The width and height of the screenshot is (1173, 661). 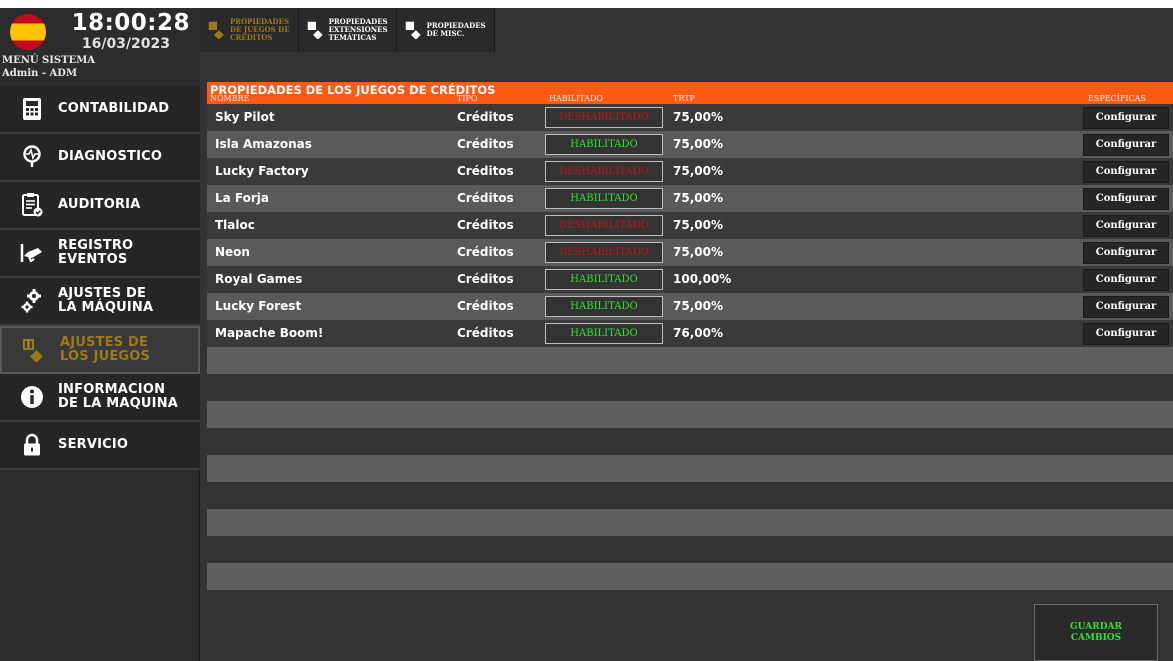 What do you see at coordinates (235, 225) in the screenshot?
I see `game-name: Tlaloc` at bounding box center [235, 225].